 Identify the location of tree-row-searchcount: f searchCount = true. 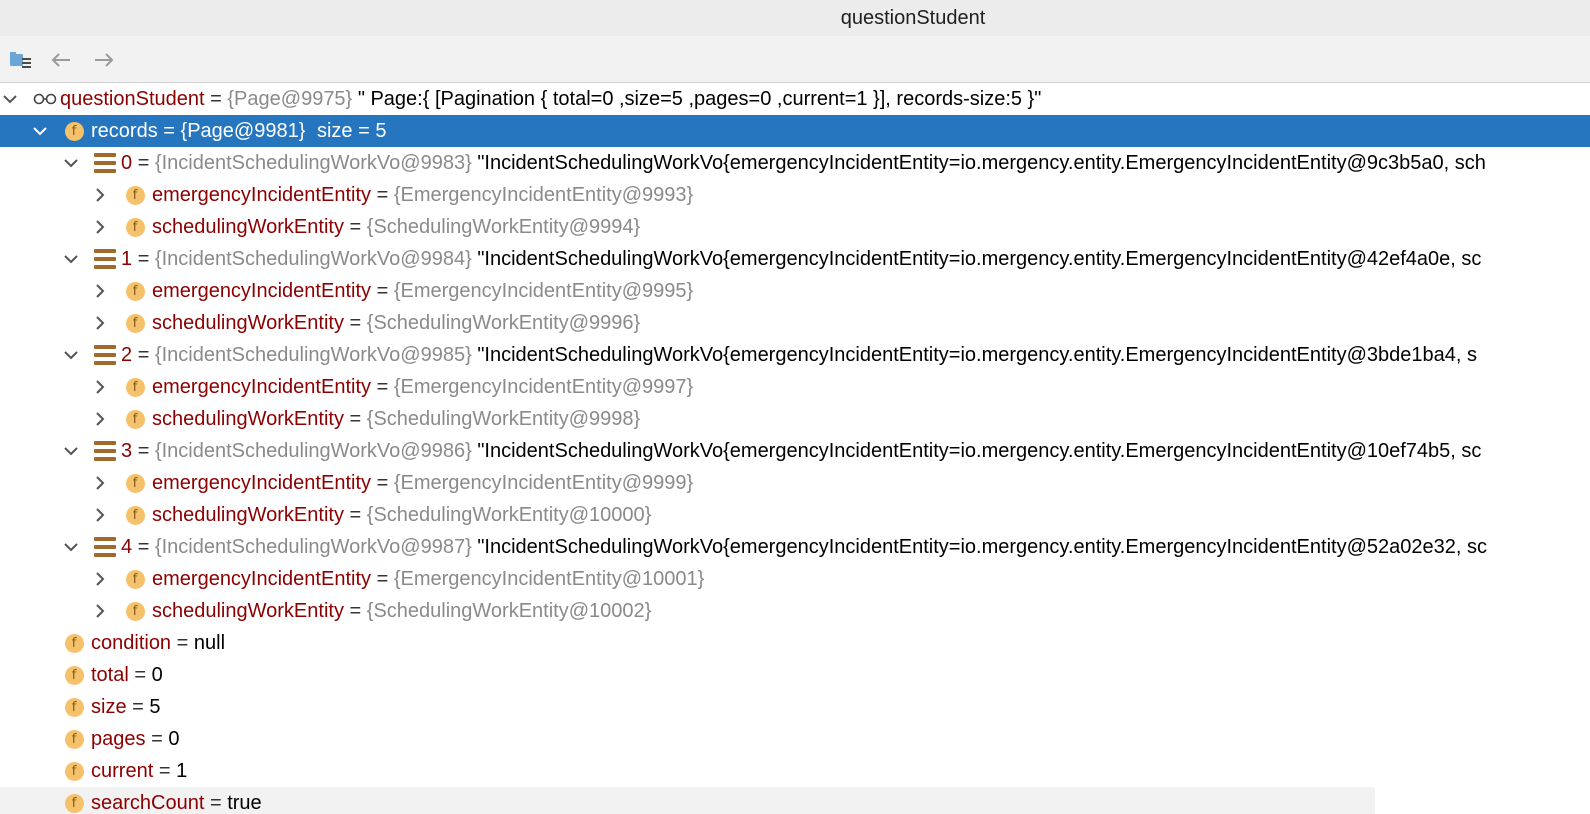
(687, 800).